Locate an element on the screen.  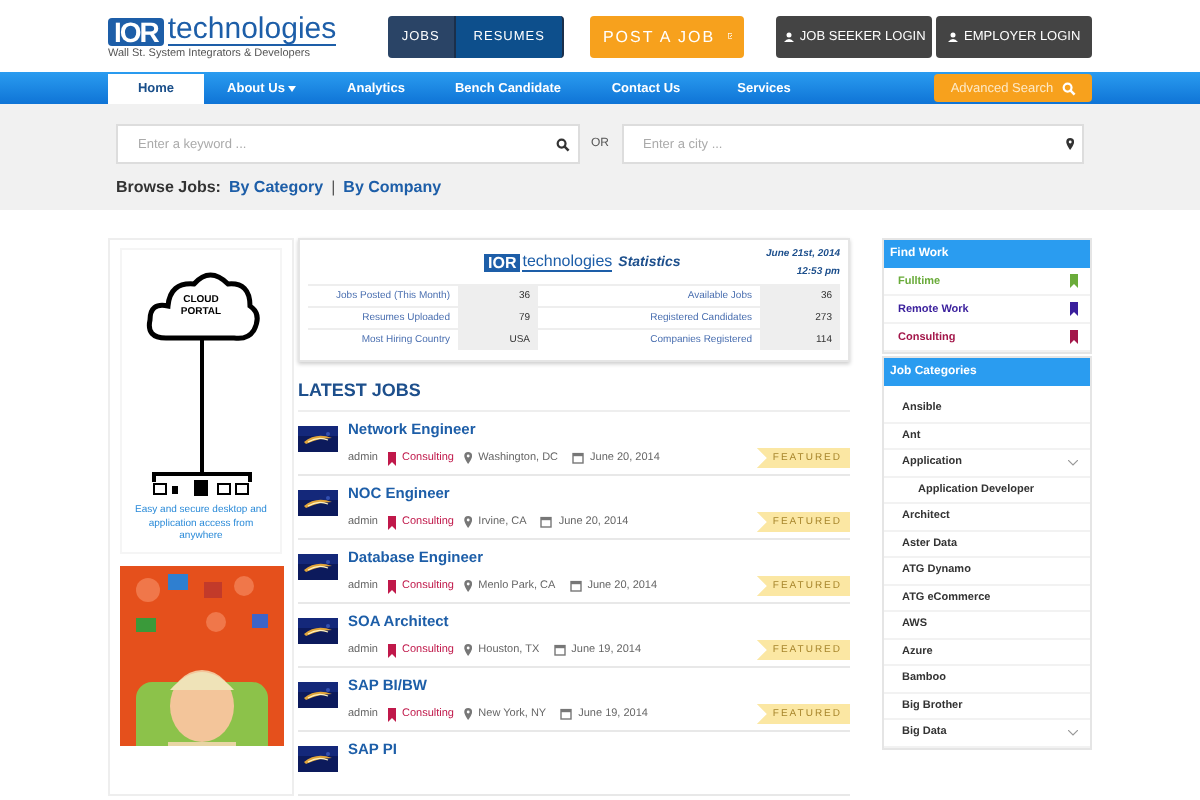
company-logo: IOR technologies is located at coordinates (548, 262).